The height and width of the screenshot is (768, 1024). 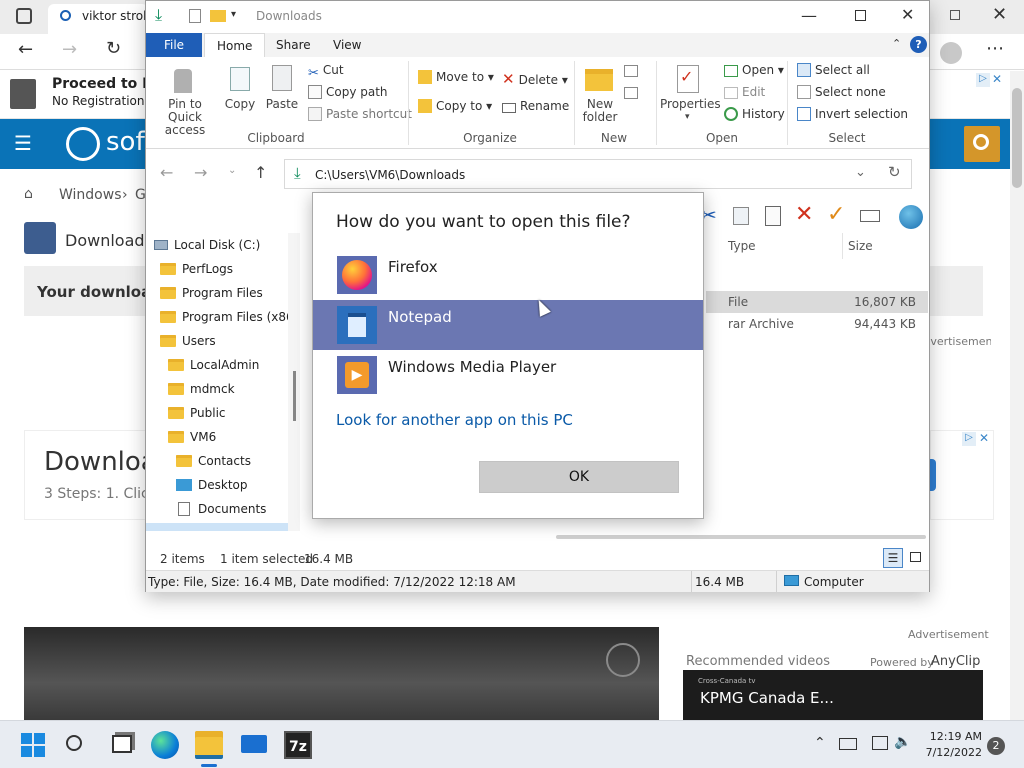 What do you see at coordinates (880, 743) in the screenshot?
I see `network-icon` at bounding box center [880, 743].